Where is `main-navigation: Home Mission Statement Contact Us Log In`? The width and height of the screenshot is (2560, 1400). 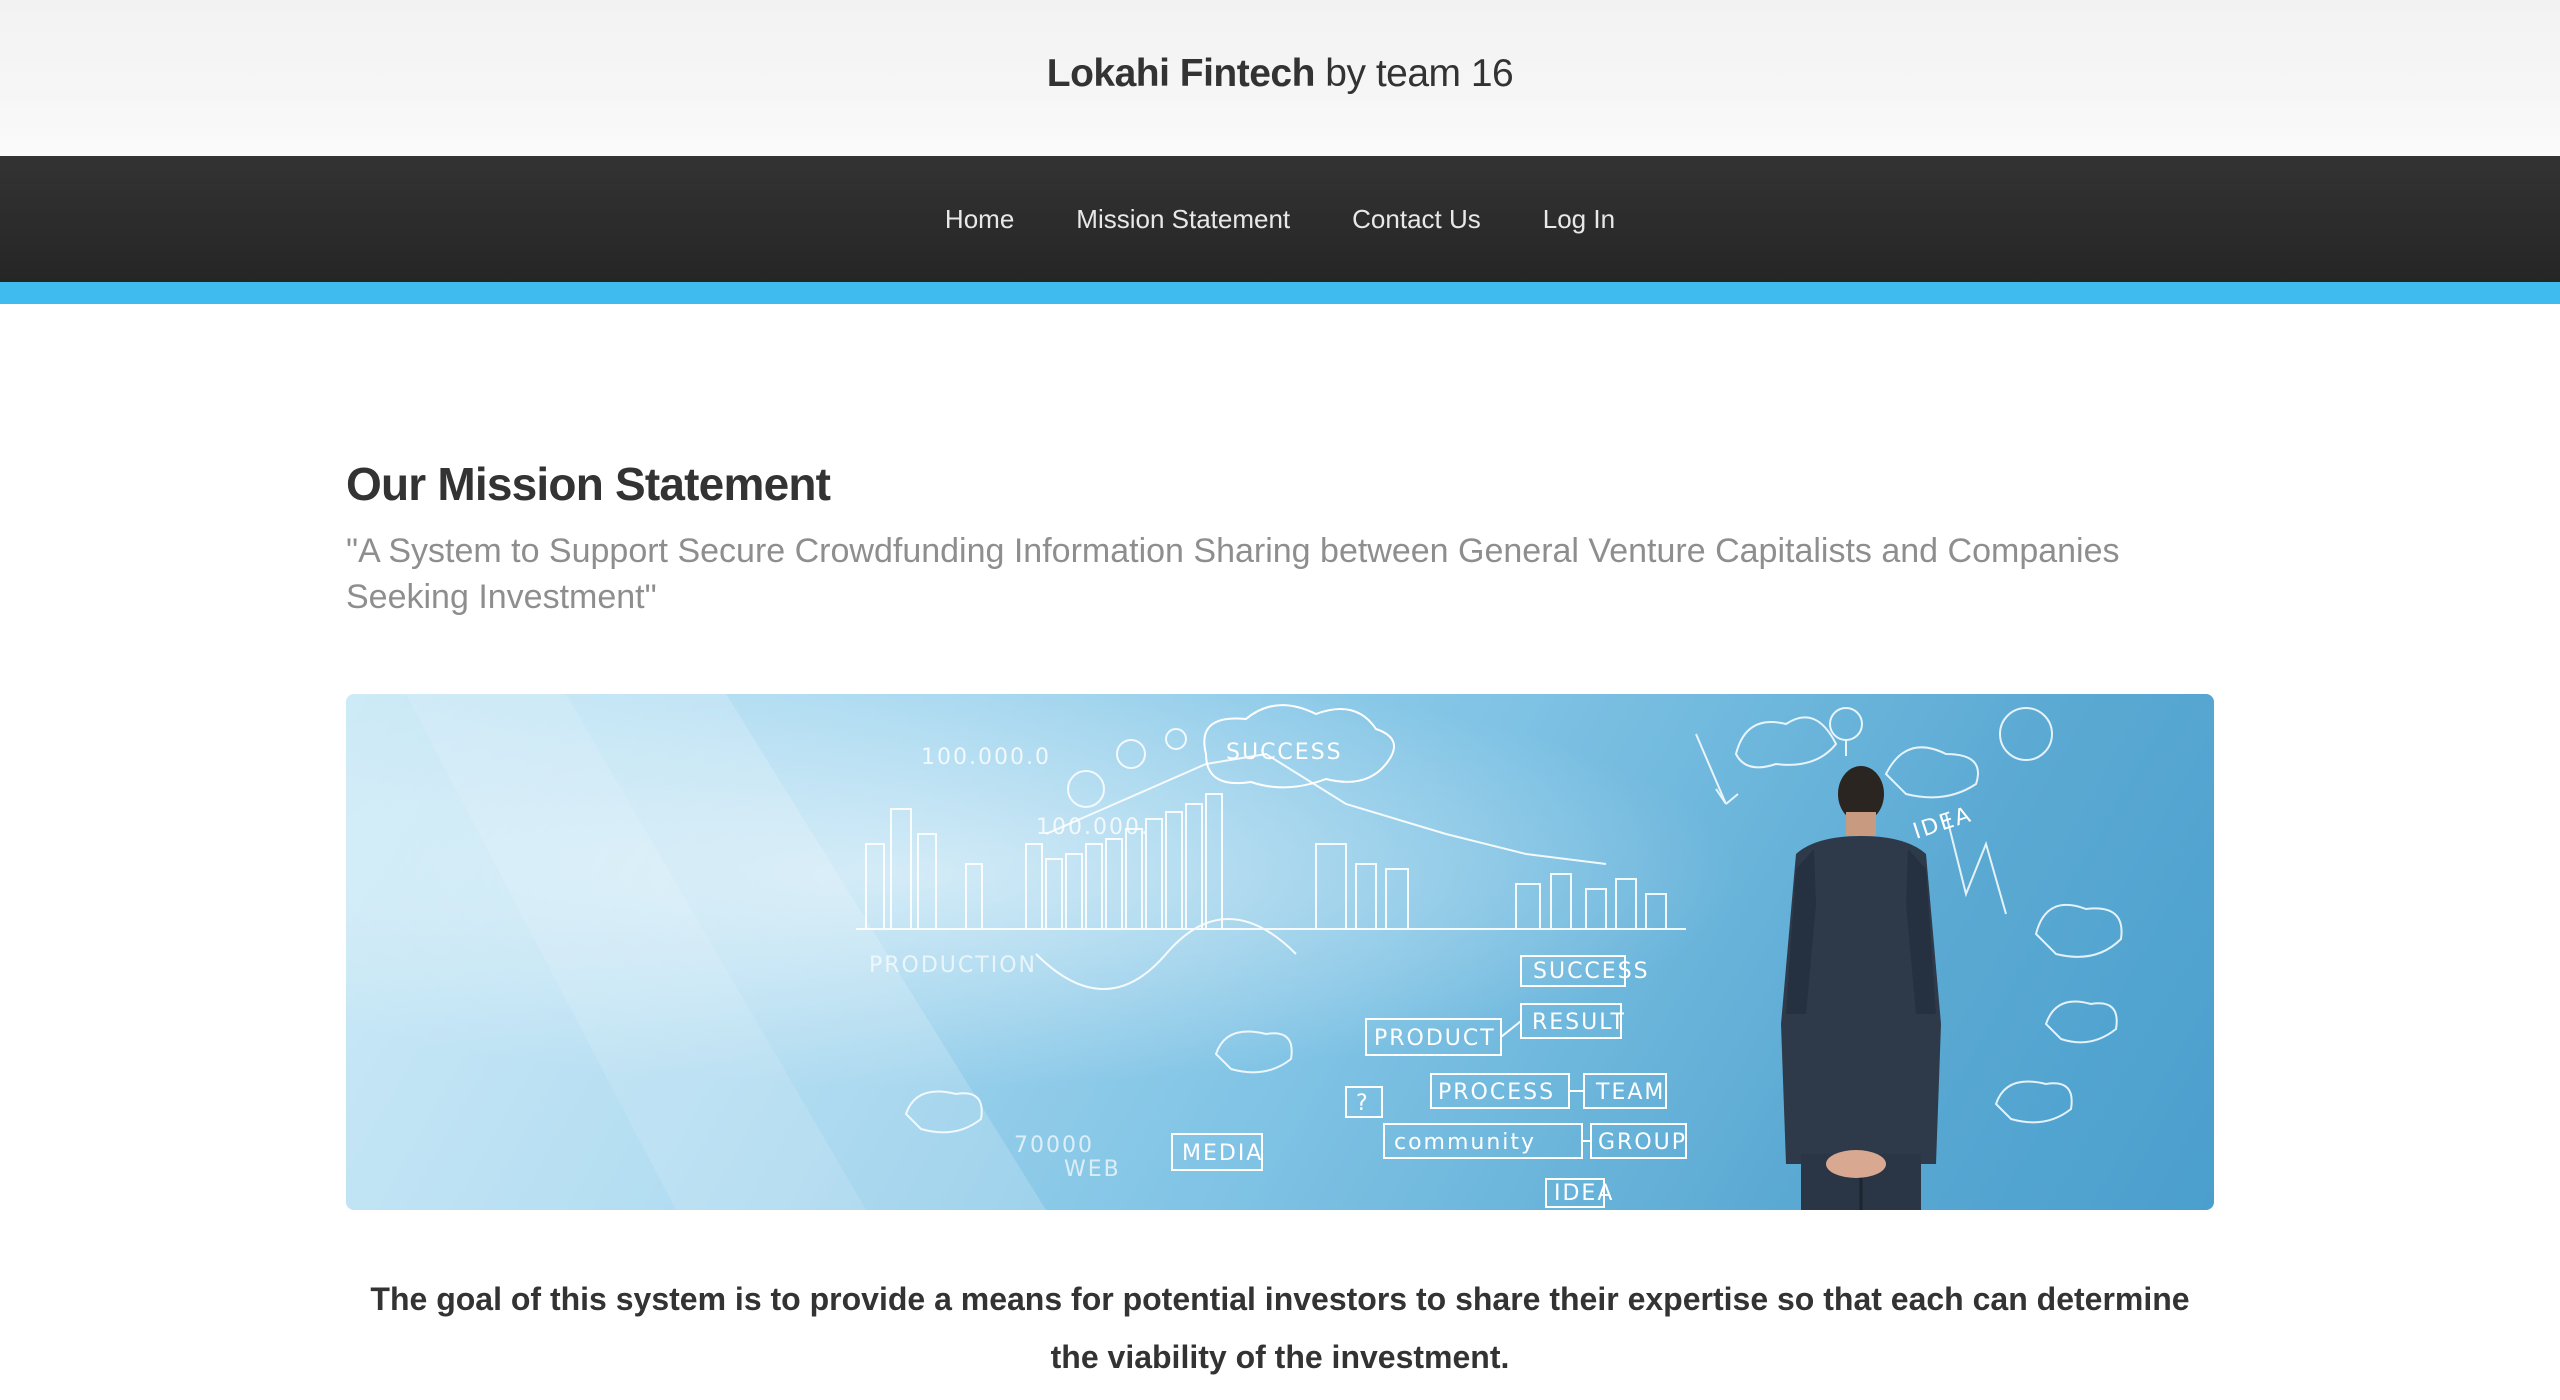
main-navigation: Home Mission Statement Contact Us Log In is located at coordinates (1280, 219).